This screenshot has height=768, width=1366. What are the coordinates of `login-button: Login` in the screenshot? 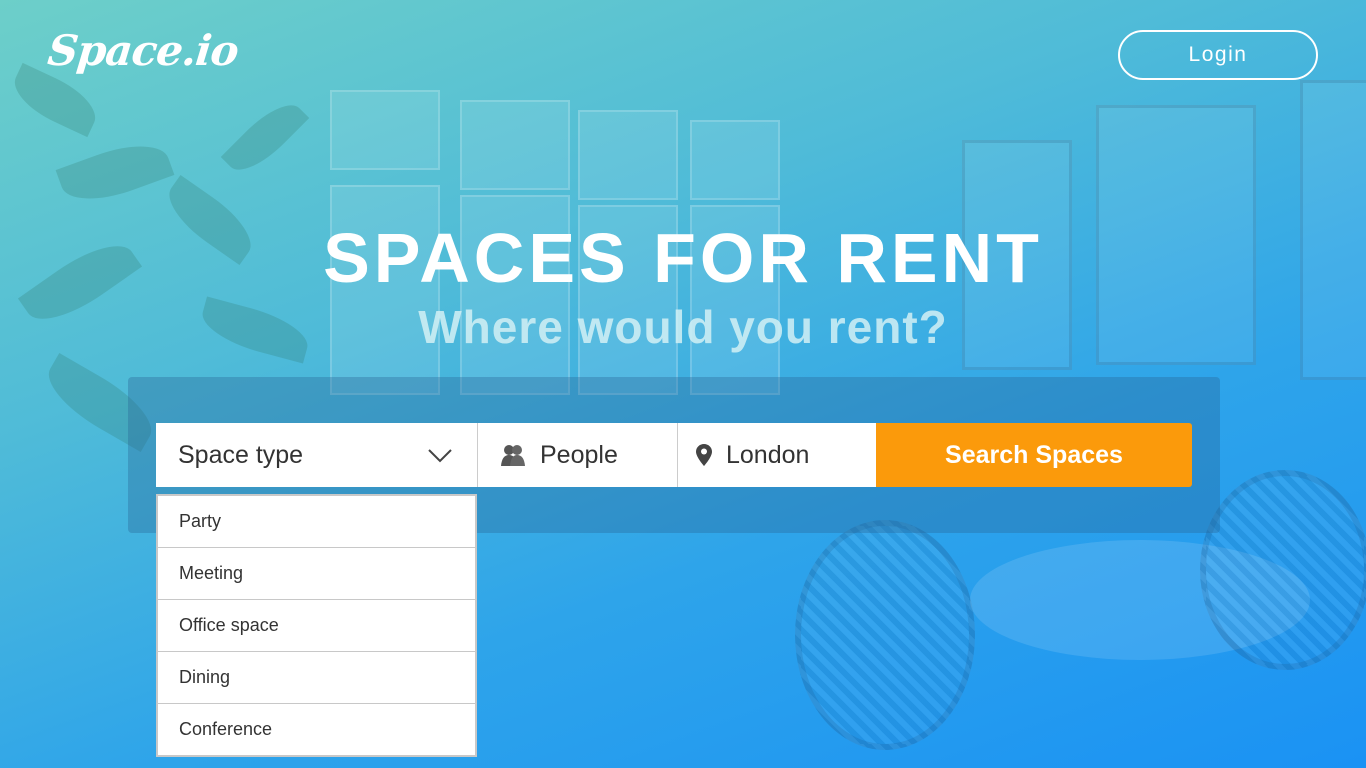 It's located at (1218, 55).